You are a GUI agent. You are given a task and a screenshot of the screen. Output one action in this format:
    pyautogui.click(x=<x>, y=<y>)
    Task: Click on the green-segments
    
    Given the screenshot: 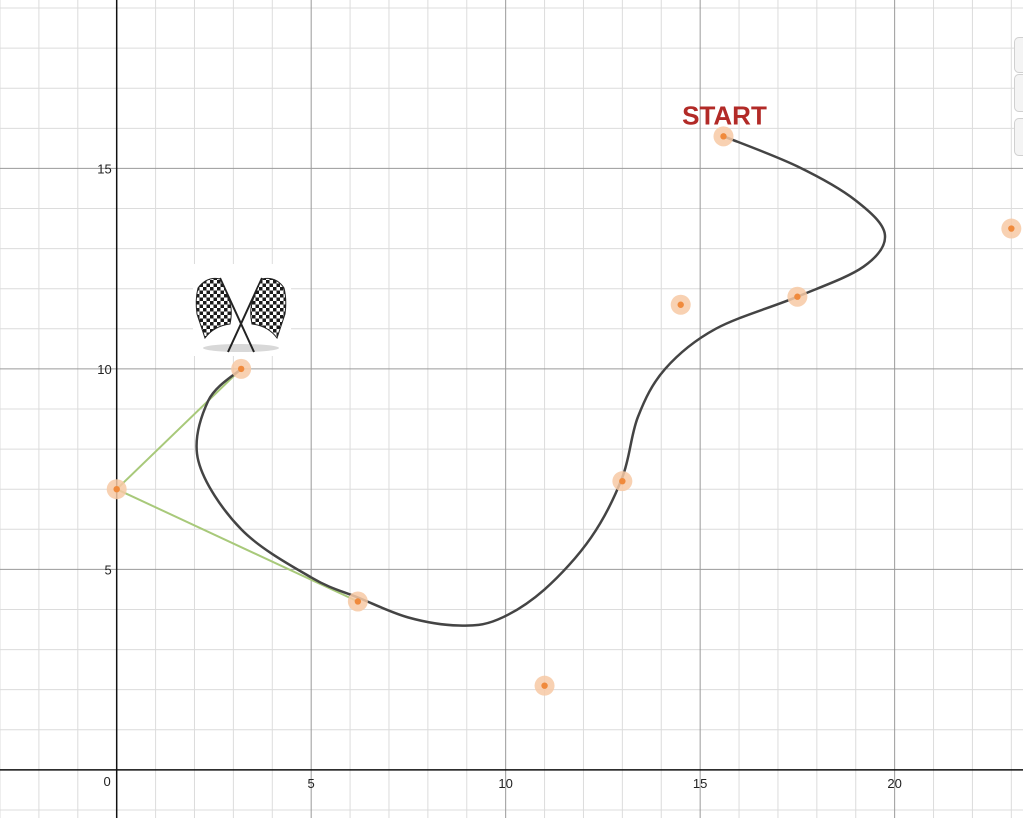 What is the action you would take?
    pyautogui.click(x=237, y=485)
    